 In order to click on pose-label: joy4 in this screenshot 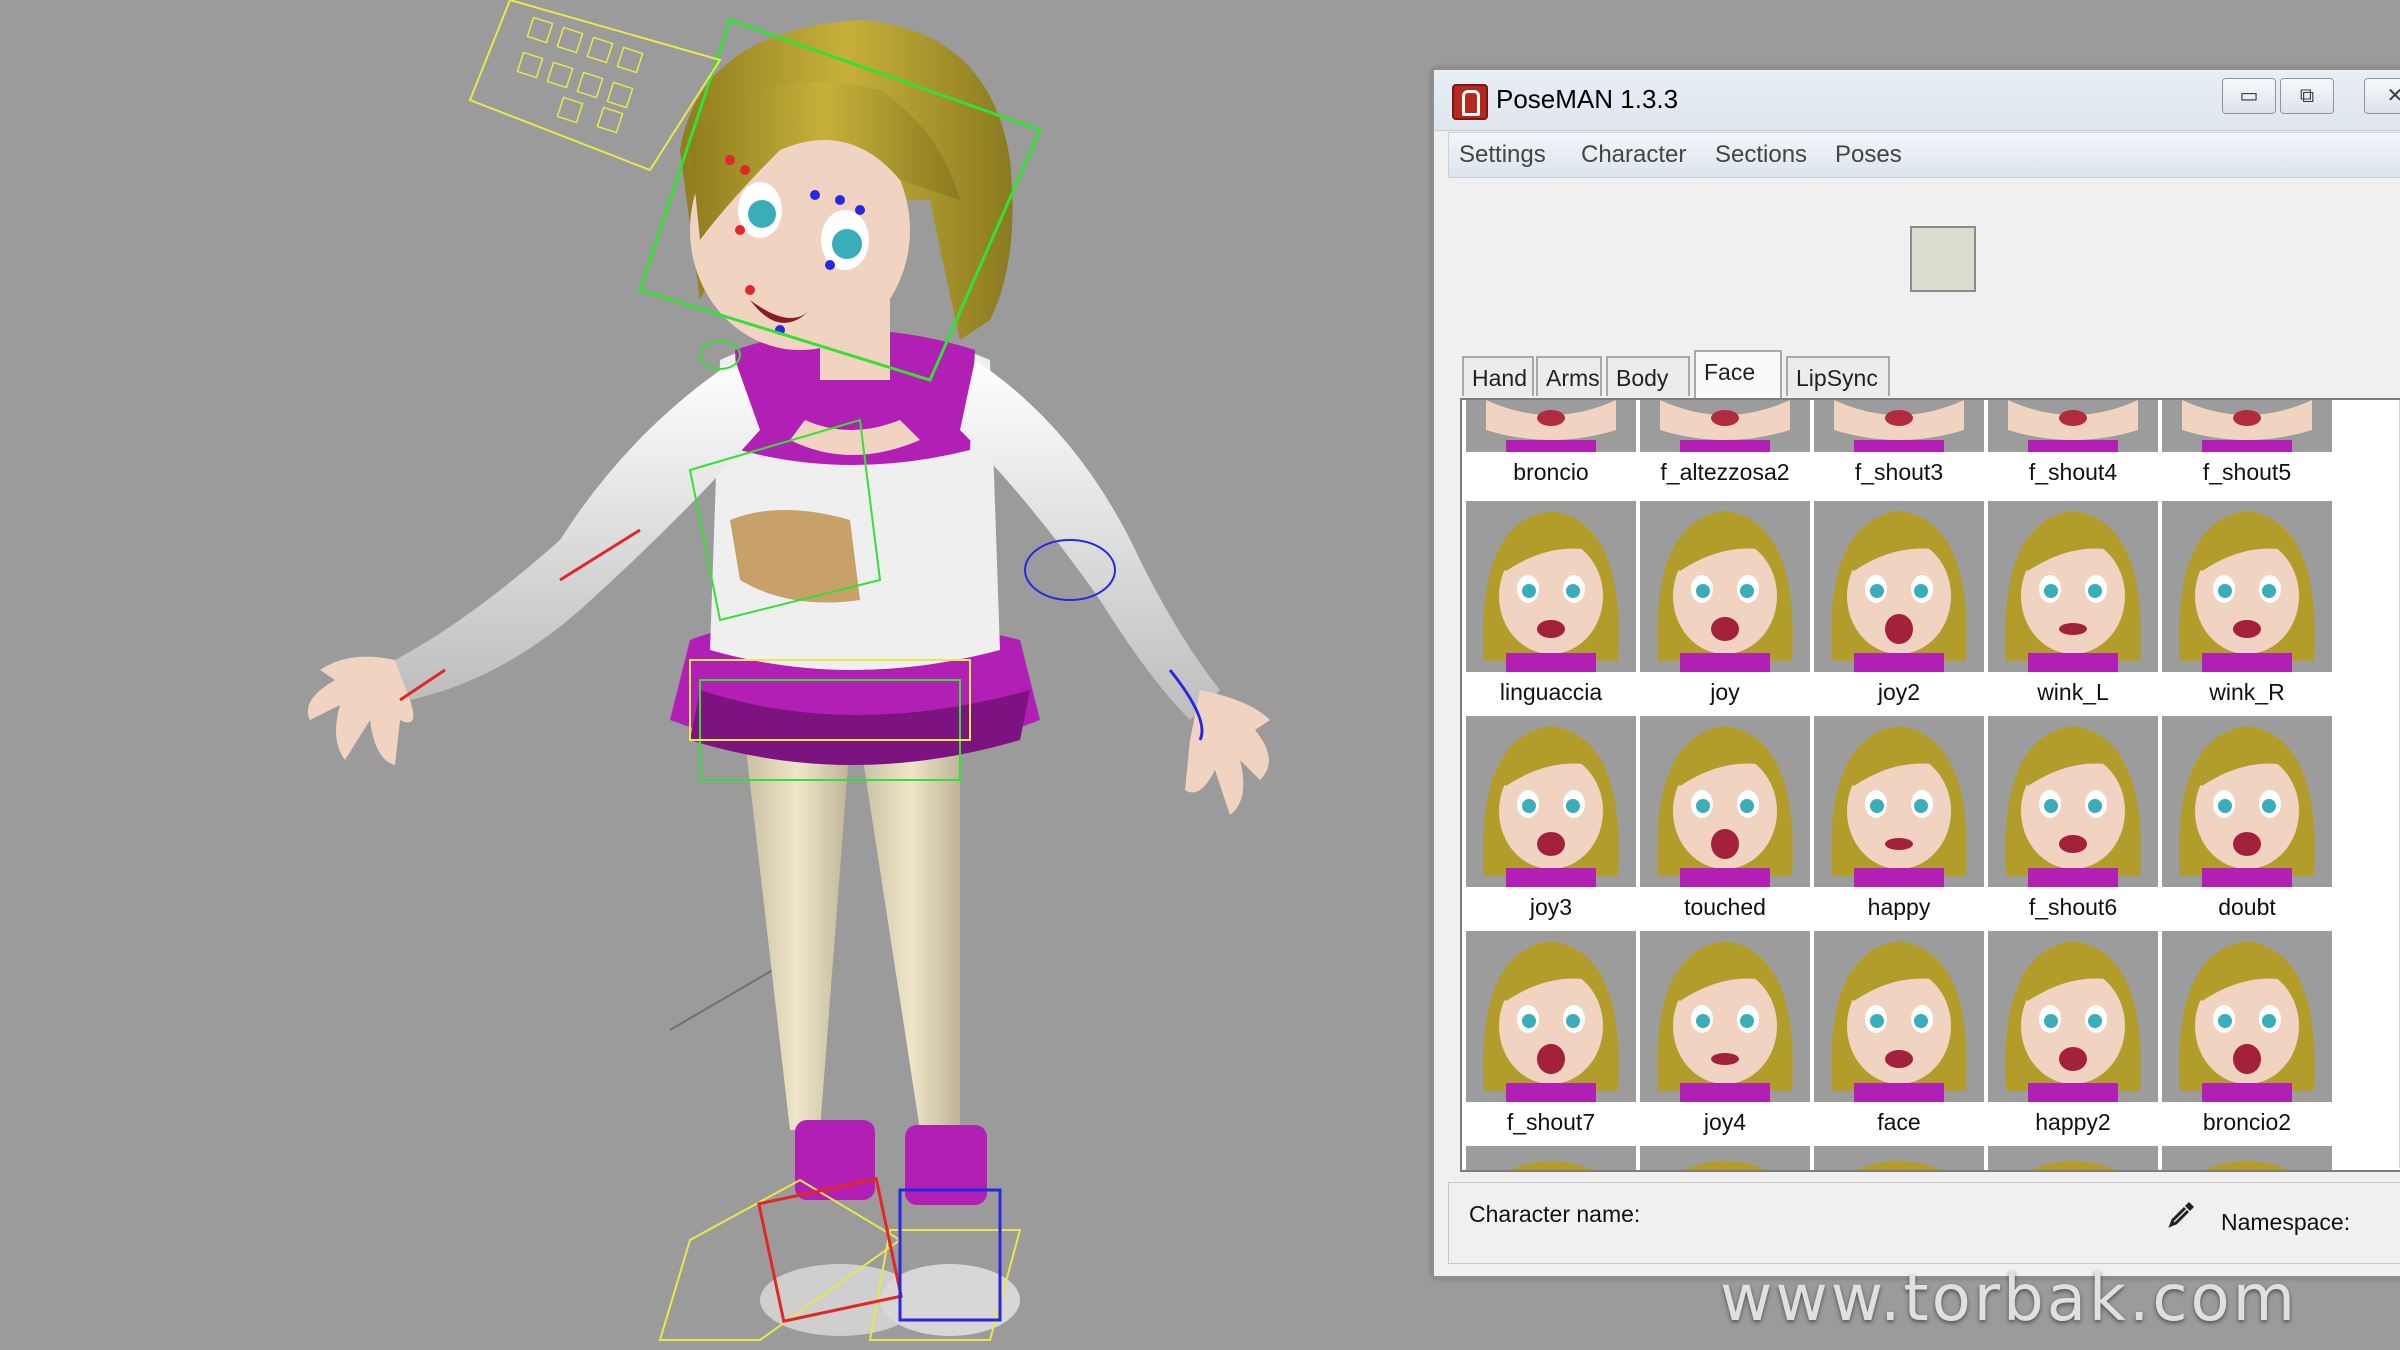, I will do `click(1725, 1122)`.